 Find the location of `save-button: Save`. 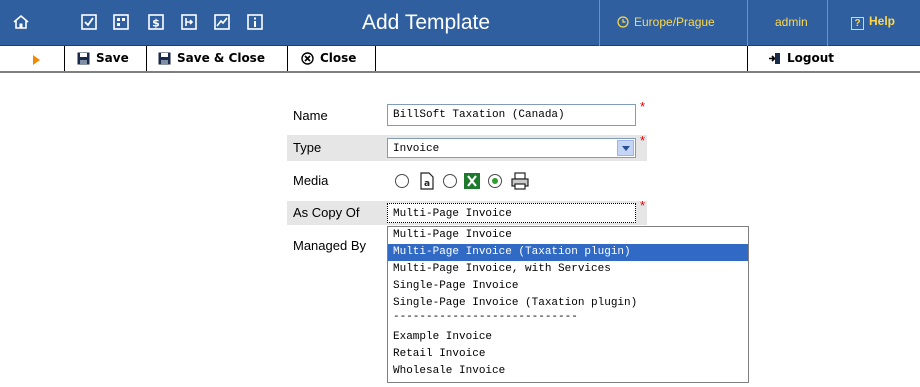

save-button: Save is located at coordinates (103, 58).